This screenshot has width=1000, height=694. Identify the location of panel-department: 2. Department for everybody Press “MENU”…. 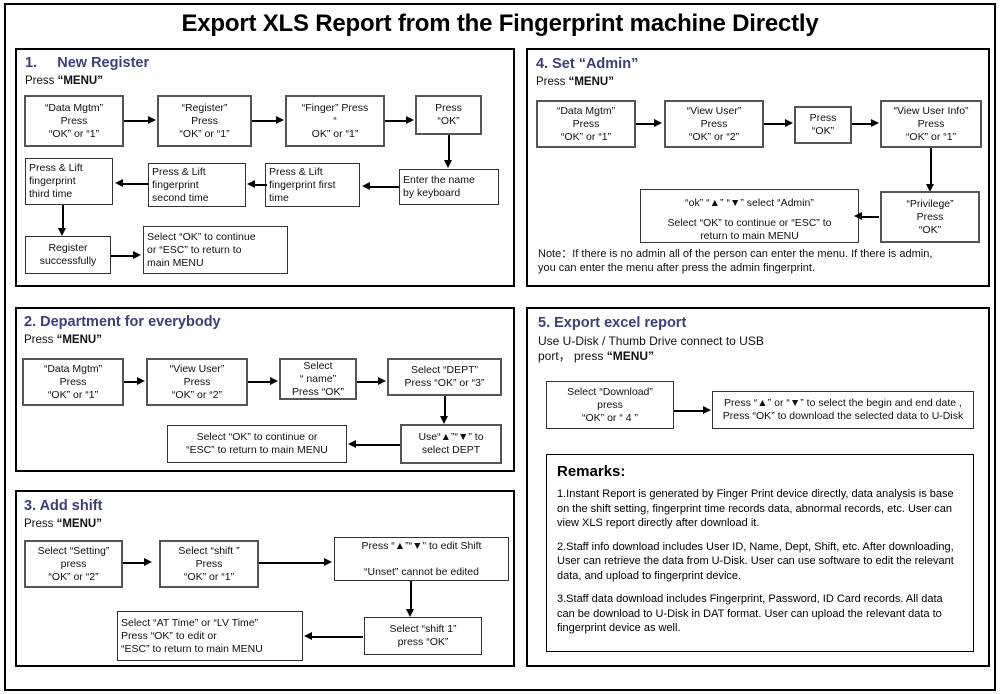
(265, 389).